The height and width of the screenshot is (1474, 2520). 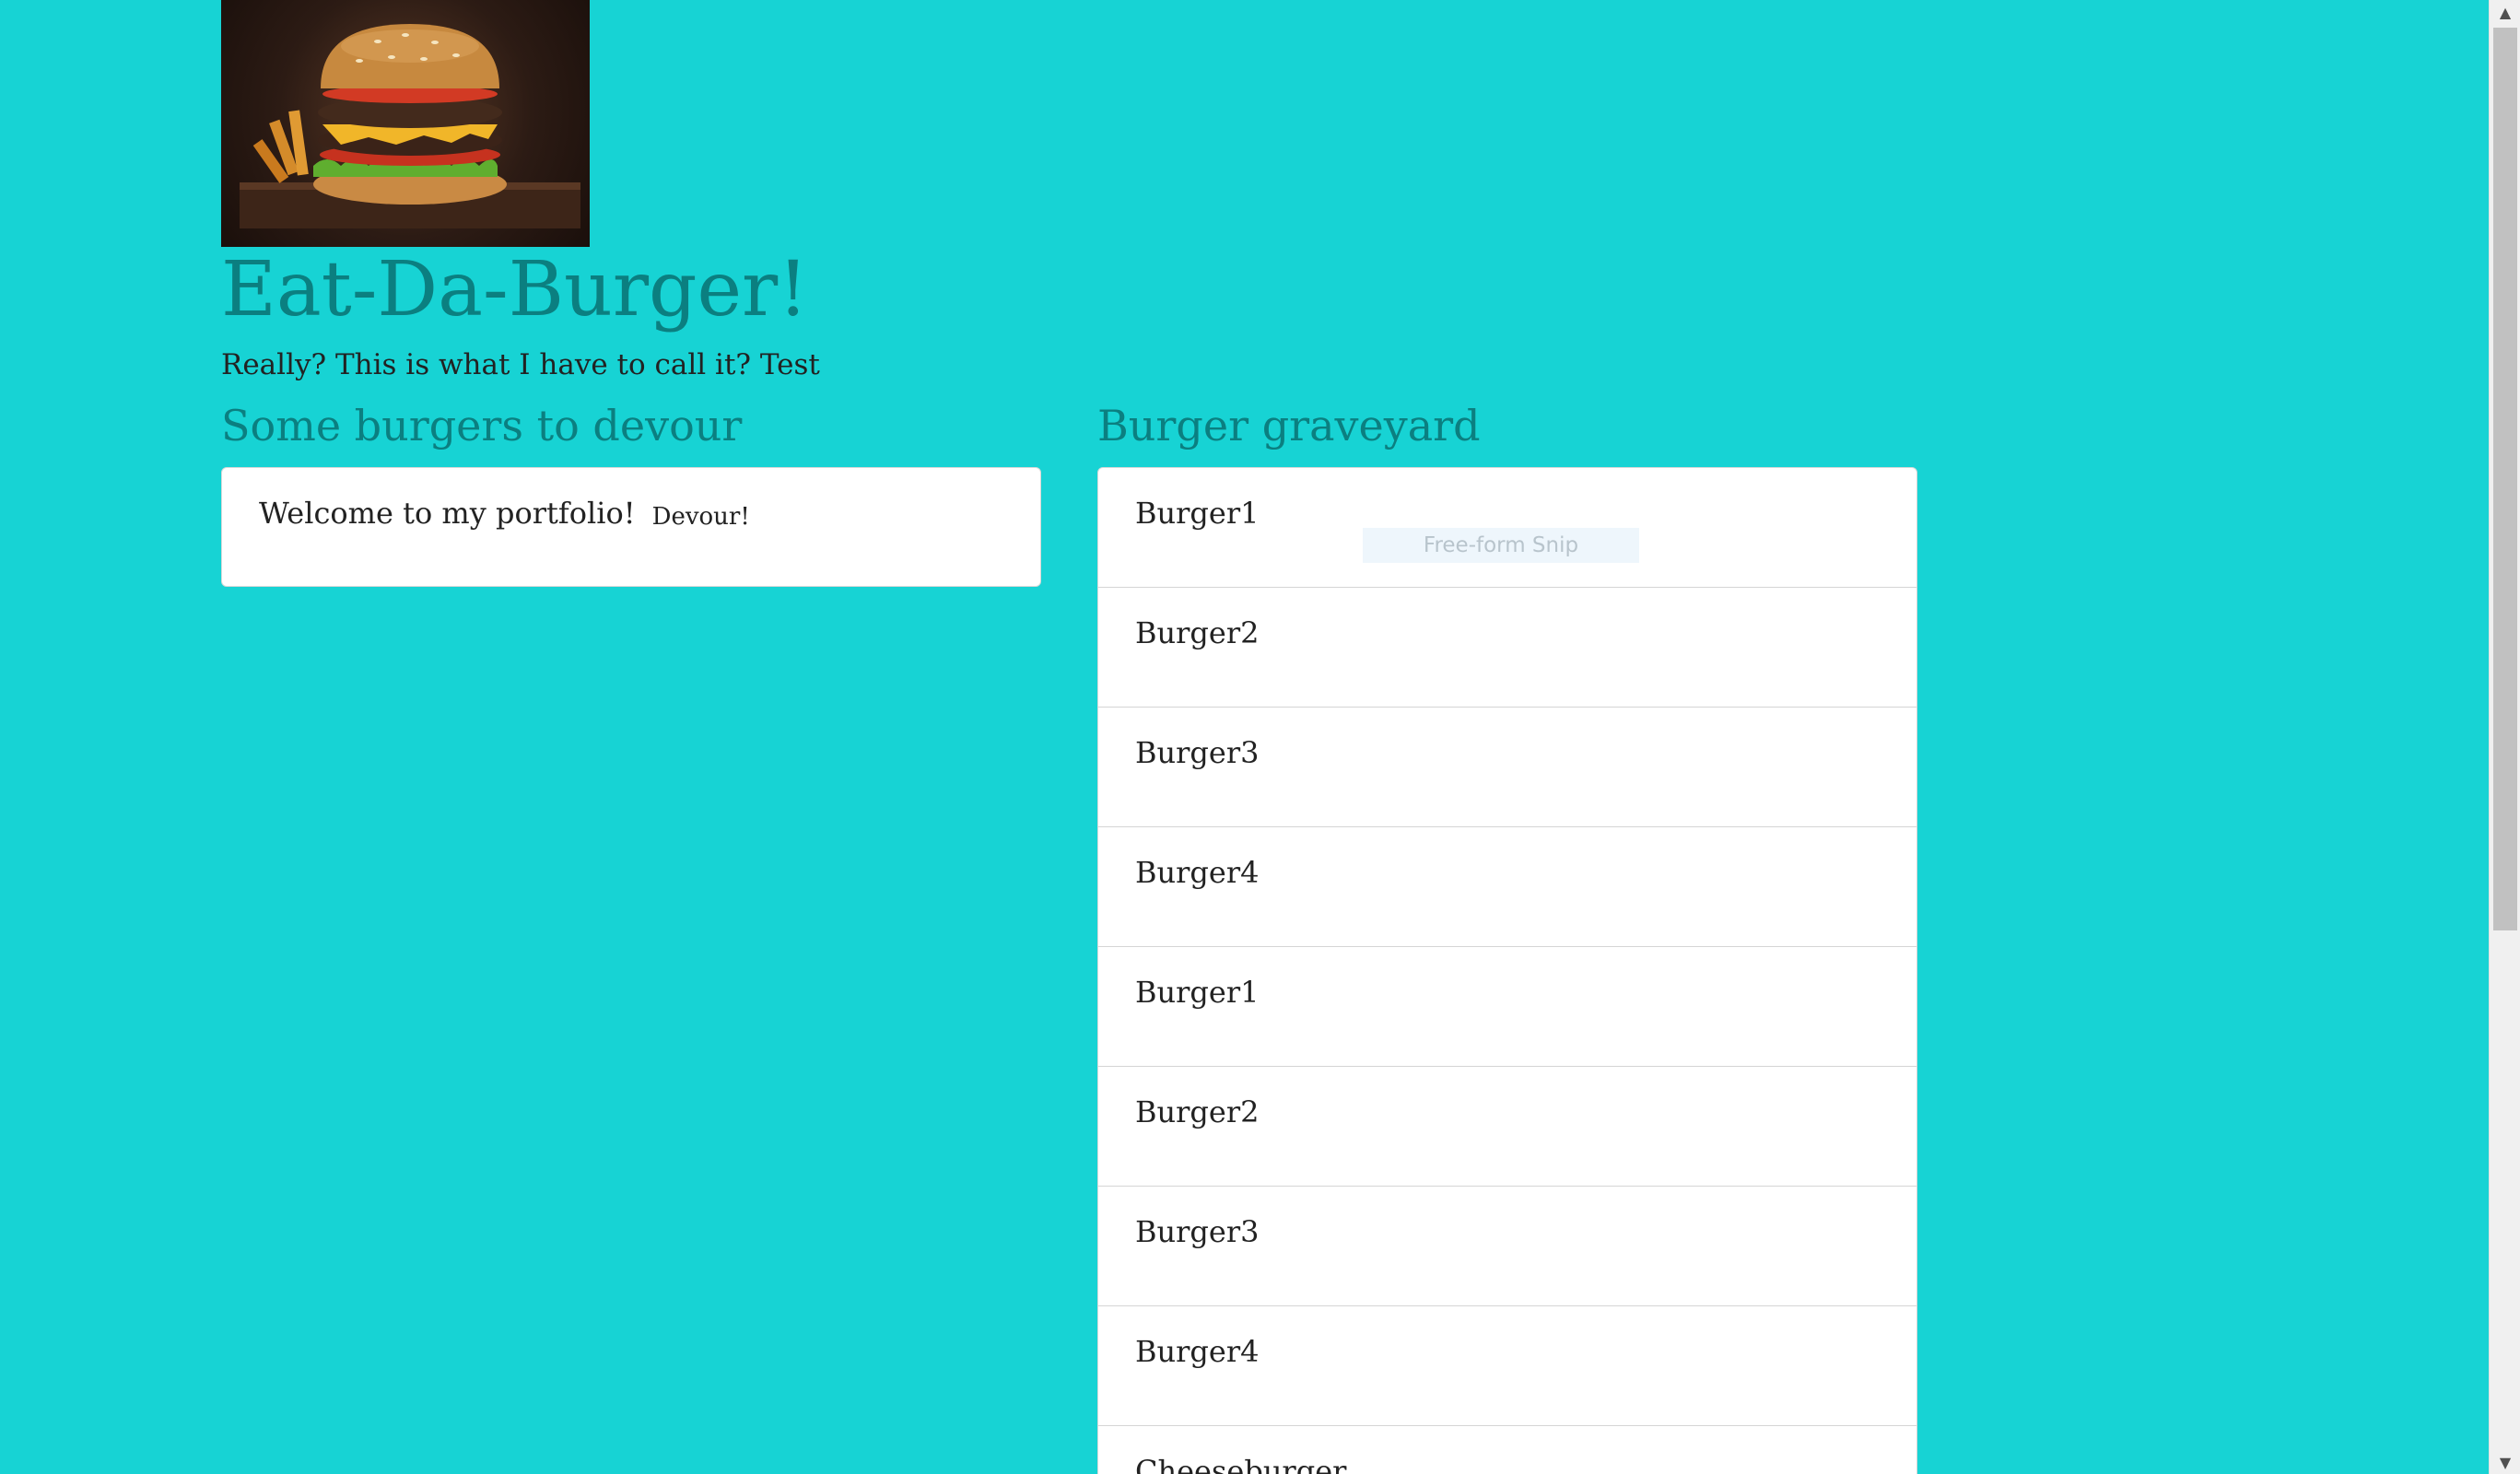 I want to click on graveyard-list-item: Cheeseburger, so click(x=1507, y=1450).